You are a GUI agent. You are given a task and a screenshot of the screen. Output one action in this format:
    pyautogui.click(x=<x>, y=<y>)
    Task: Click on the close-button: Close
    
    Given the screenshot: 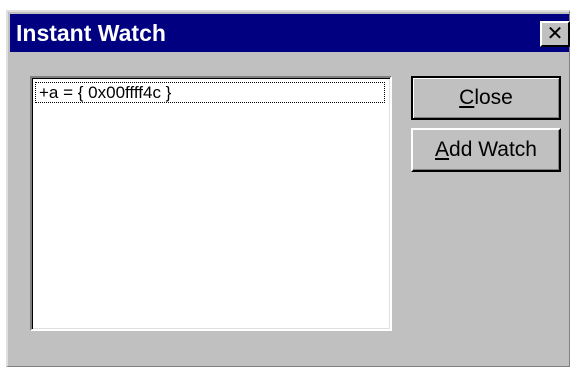 What is the action you would take?
    pyautogui.click(x=486, y=98)
    